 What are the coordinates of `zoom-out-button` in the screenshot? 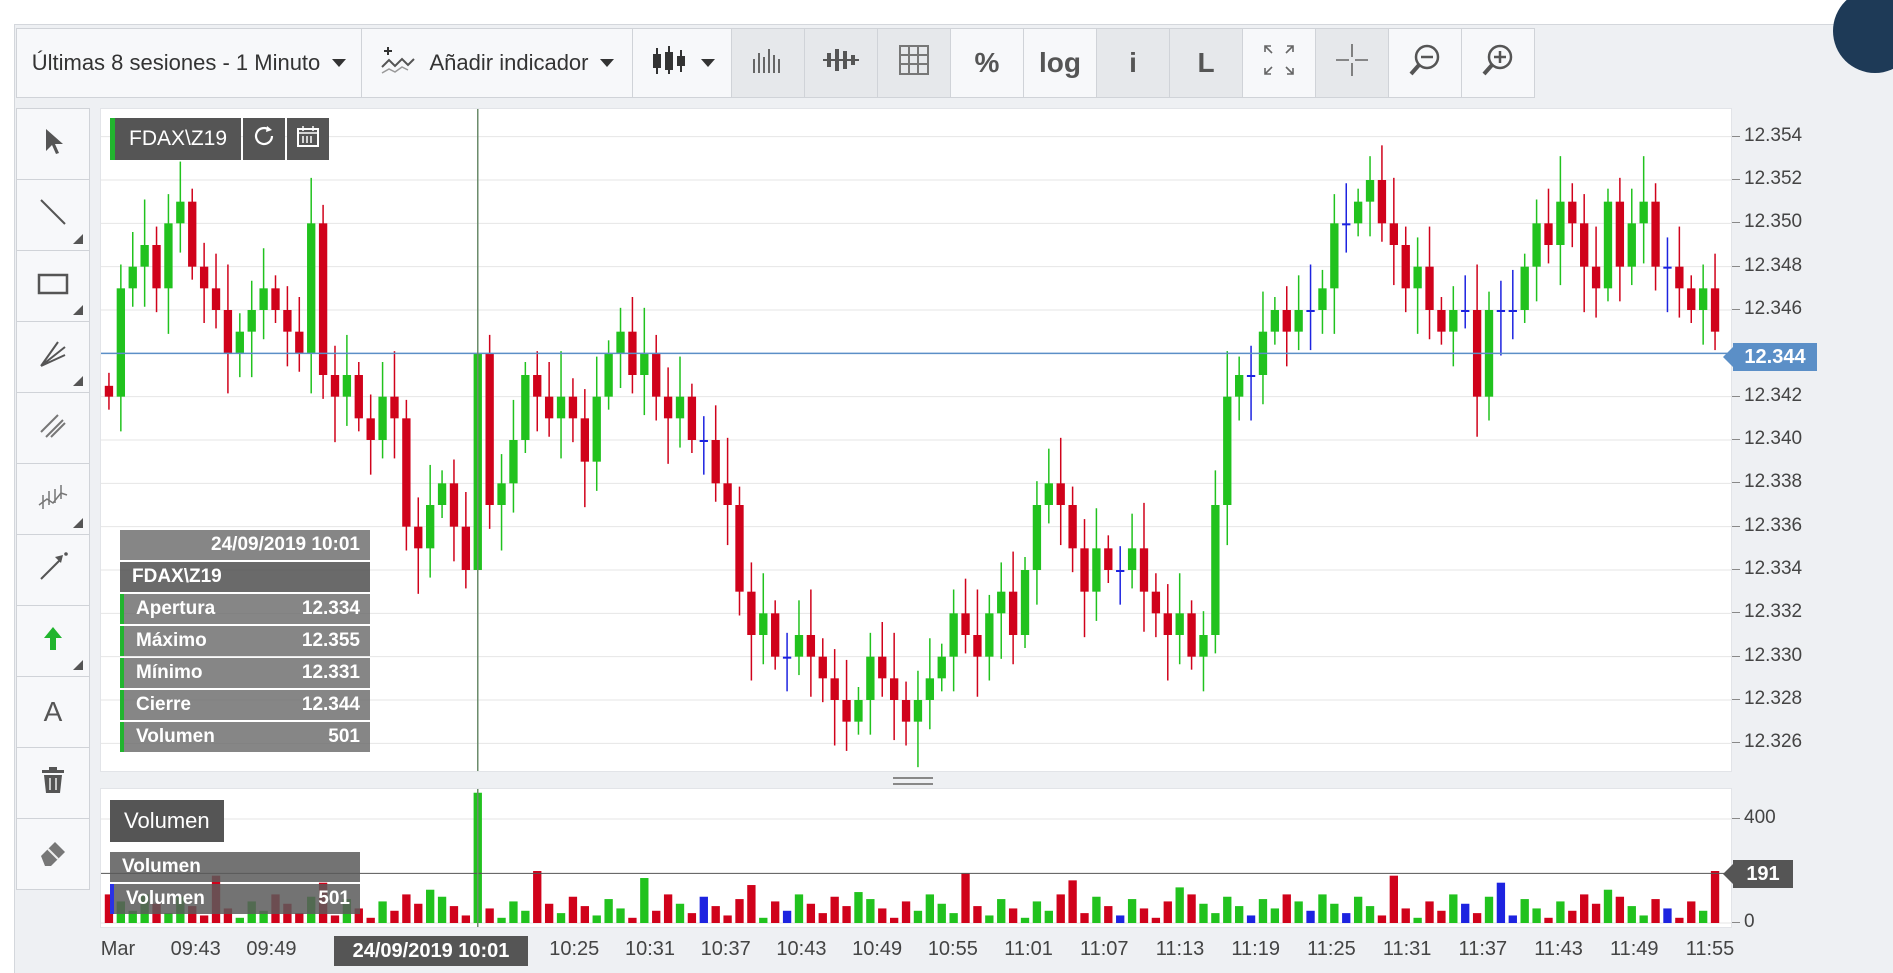 It's located at (1425, 63).